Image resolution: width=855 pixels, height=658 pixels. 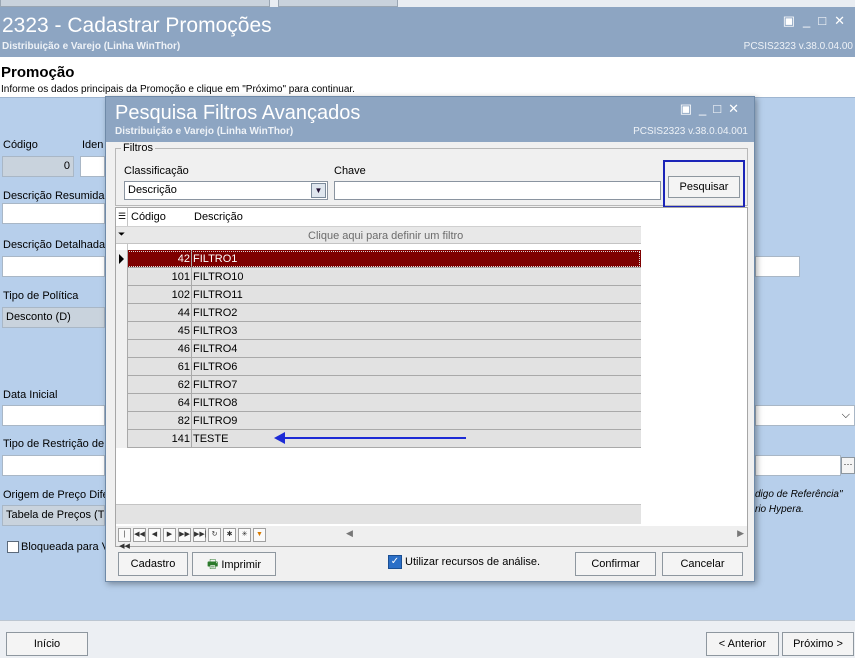 What do you see at coordinates (122, 216) in the screenshot?
I see `column-chooser-icon: ☰` at bounding box center [122, 216].